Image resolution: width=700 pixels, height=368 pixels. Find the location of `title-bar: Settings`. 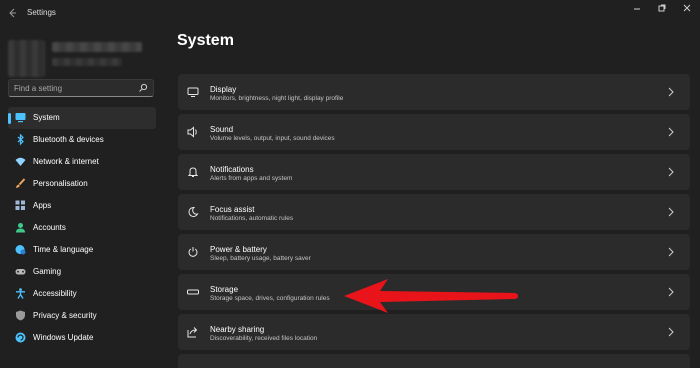

title-bar: Settings is located at coordinates (350, 14).